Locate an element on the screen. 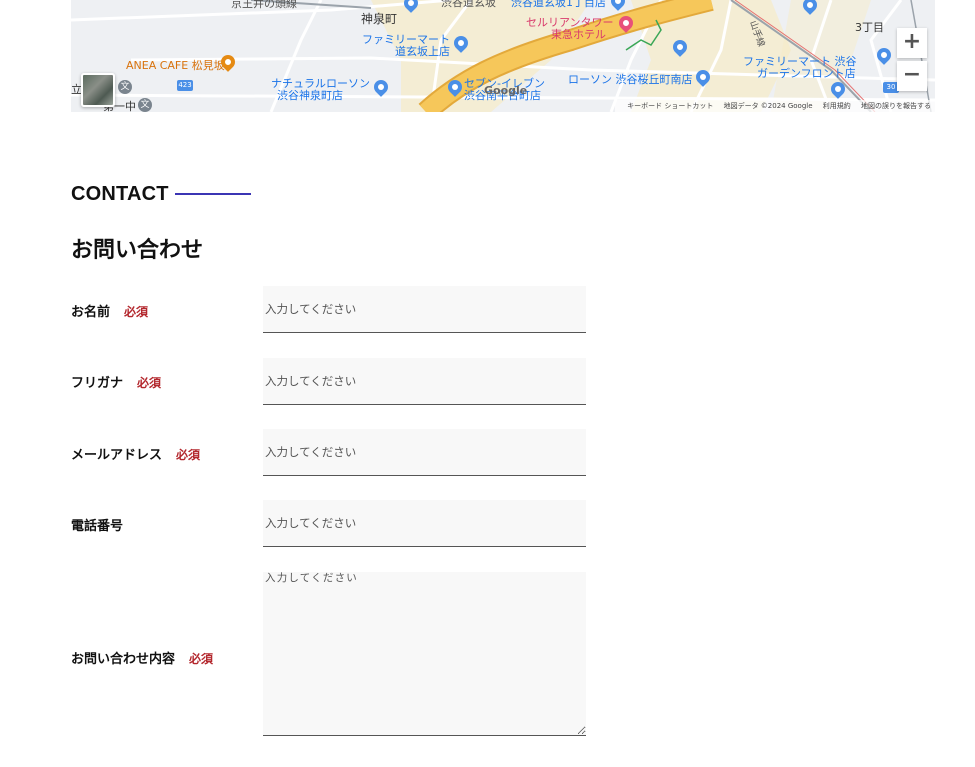  inquiry-textarea is located at coordinates (424, 654).